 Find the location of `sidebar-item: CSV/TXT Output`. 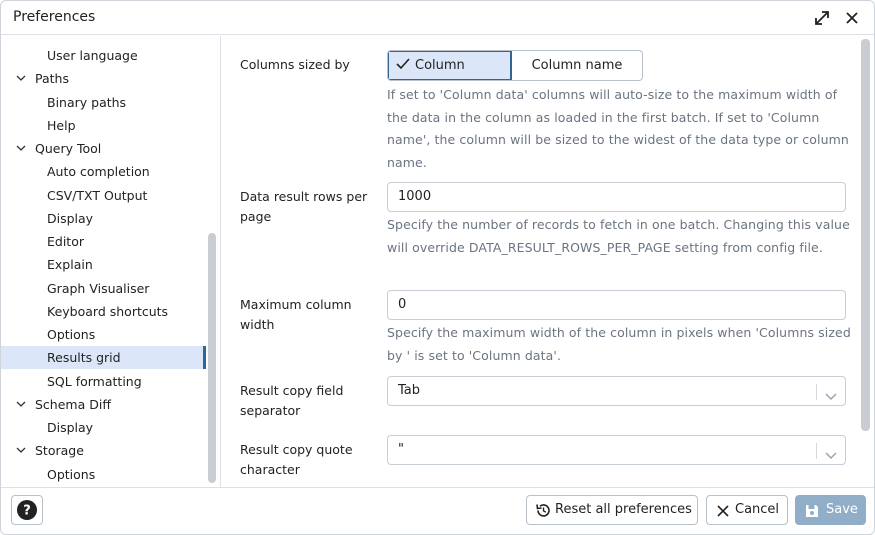

sidebar-item: CSV/TXT Output is located at coordinates (103, 195).